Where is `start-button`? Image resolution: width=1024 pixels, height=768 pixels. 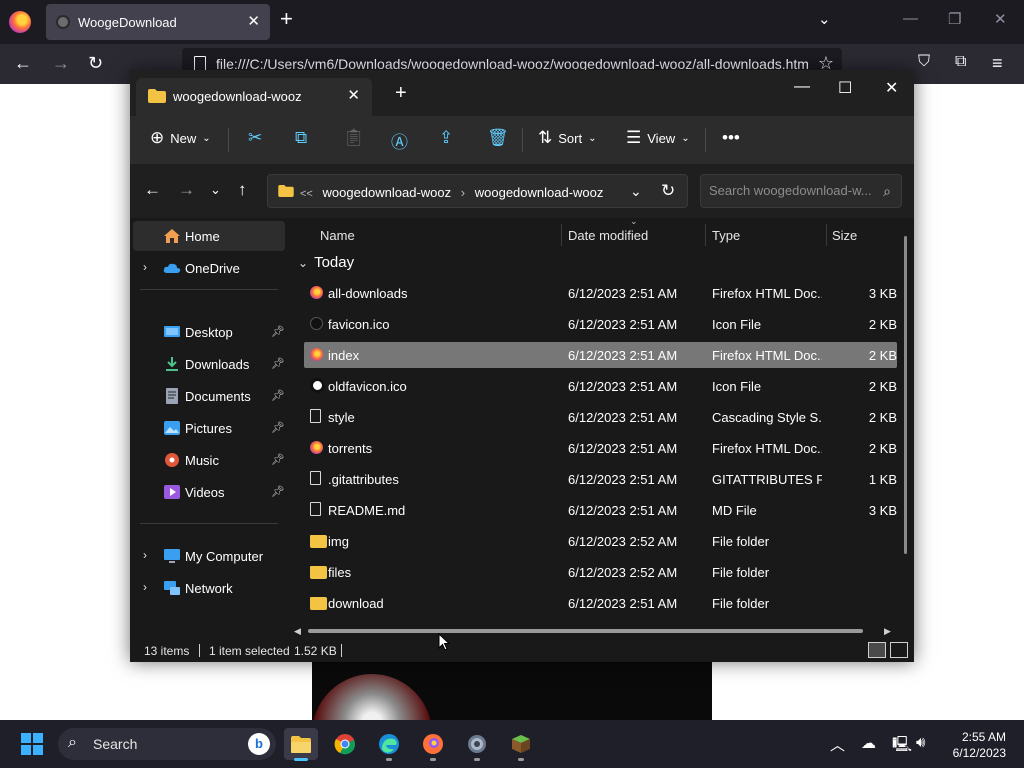 start-button is located at coordinates (32, 744).